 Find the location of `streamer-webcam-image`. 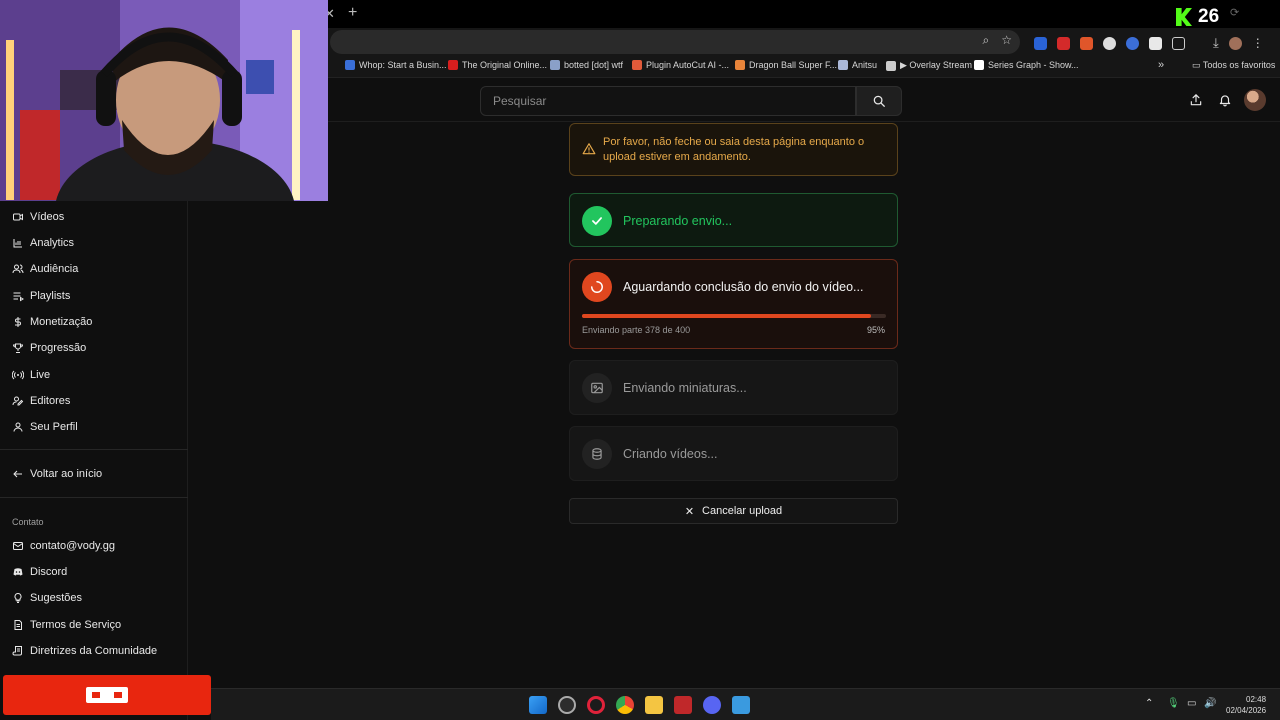

streamer-webcam-image is located at coordinates (164, 100).